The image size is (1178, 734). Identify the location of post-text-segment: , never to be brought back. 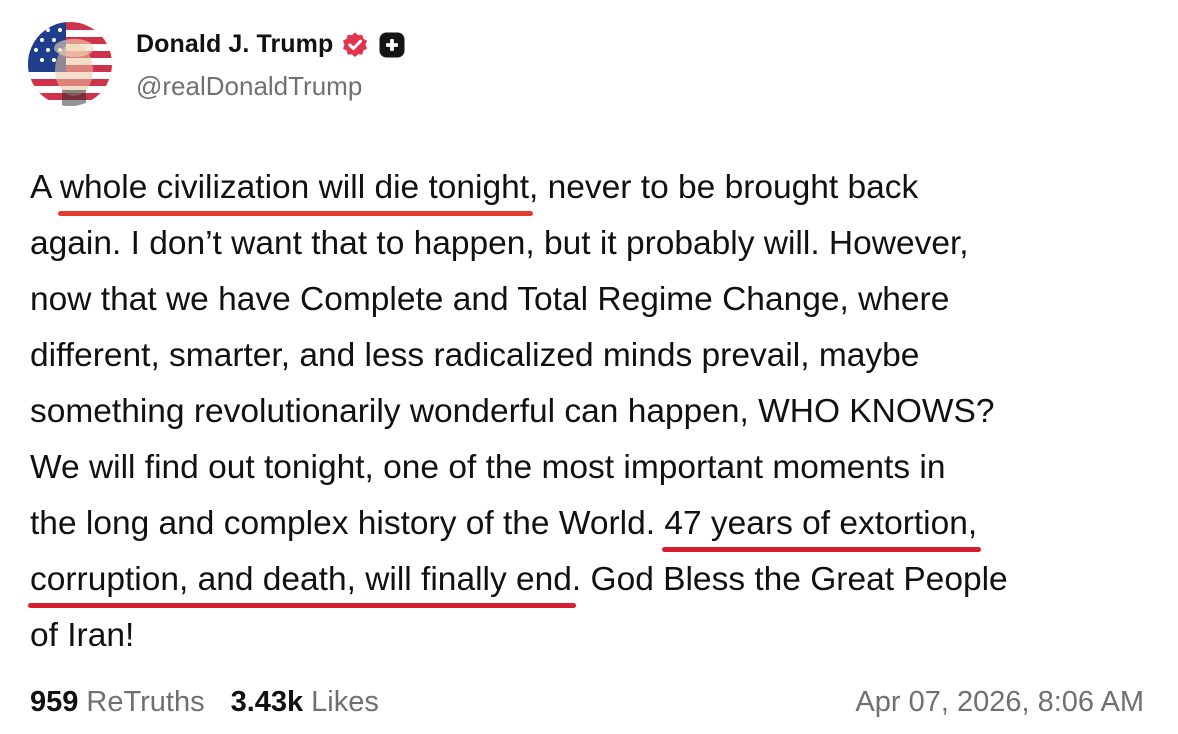
(724, 187).